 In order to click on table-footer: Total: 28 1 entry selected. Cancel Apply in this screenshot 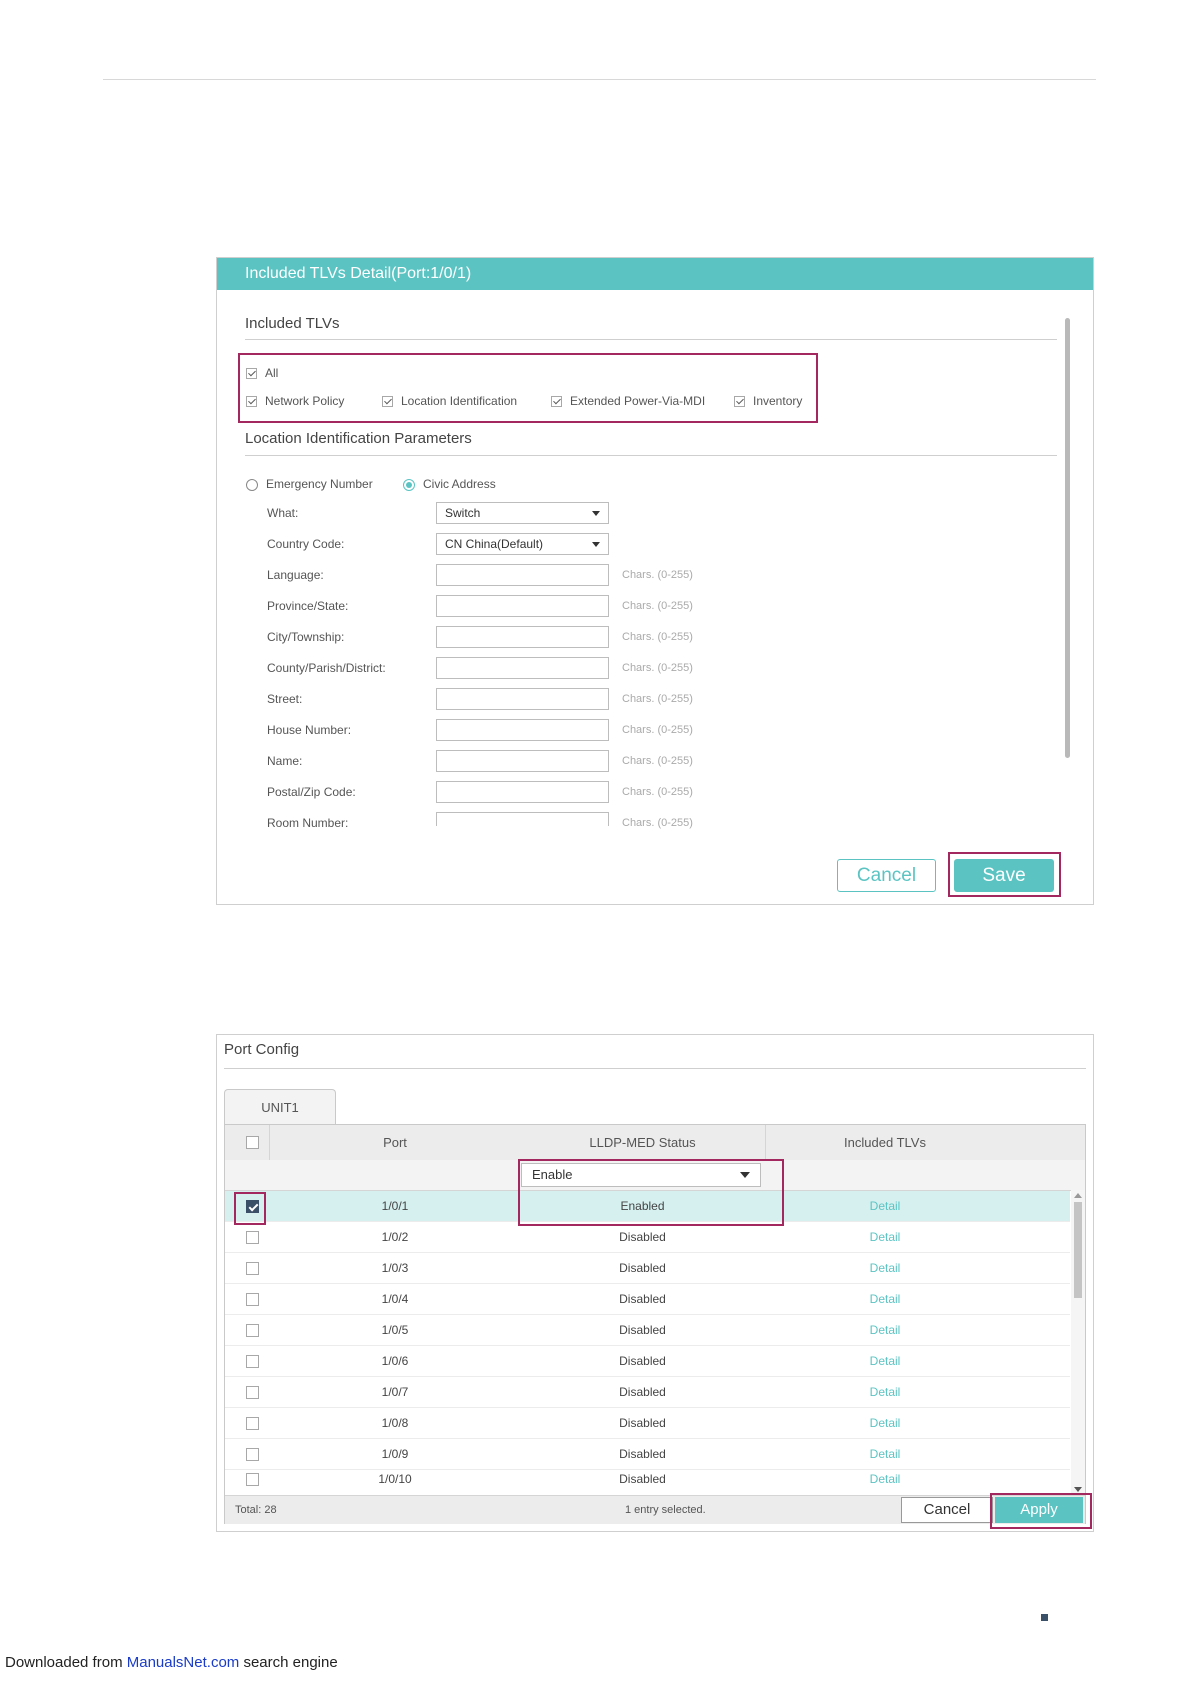, I will do `click(655, 1509)`.